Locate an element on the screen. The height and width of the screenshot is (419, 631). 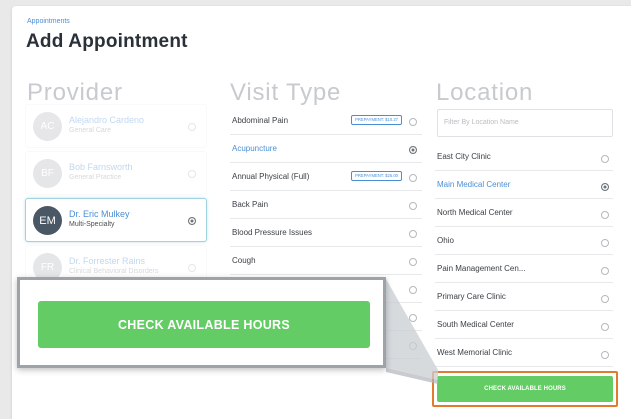
breadcrumb: Appointments is located at coordinates (48, 21).